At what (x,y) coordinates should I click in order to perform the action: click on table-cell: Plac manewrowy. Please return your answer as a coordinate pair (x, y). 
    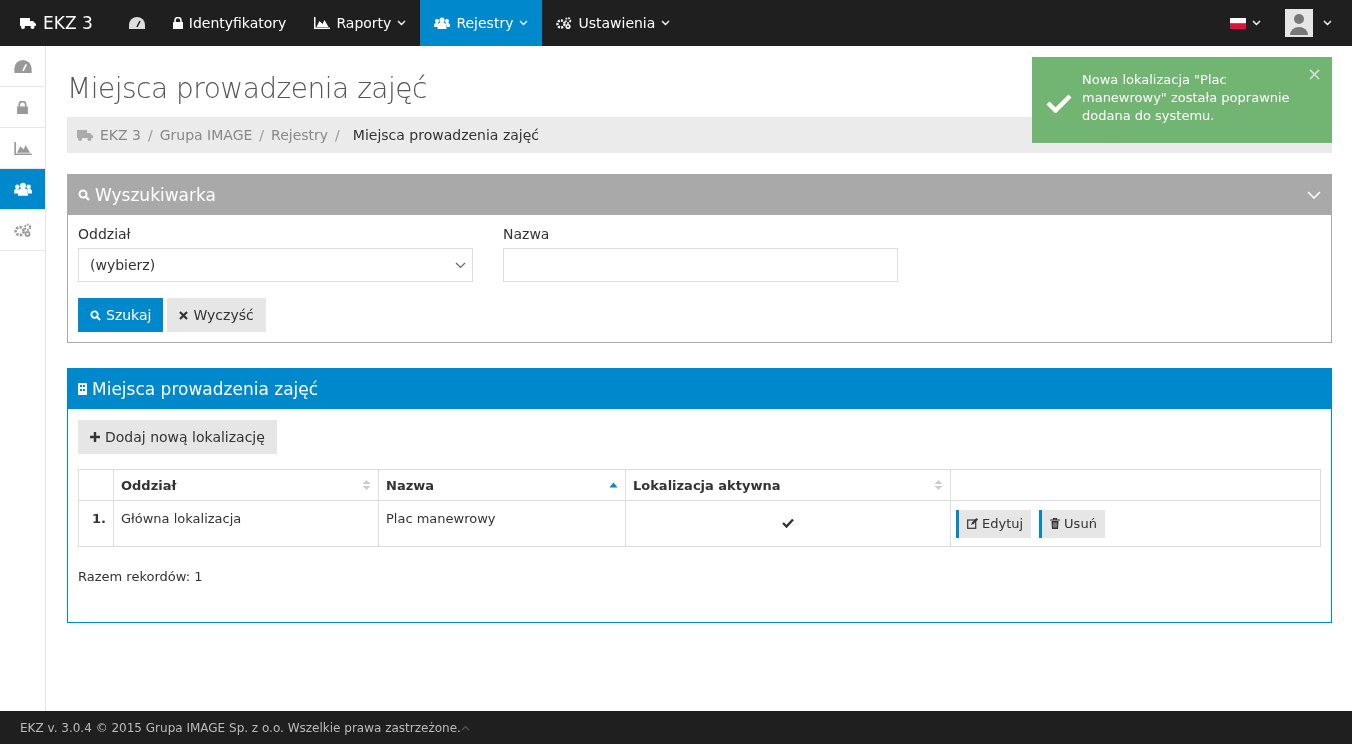
    Looking at the image, I should click on (502, 523).